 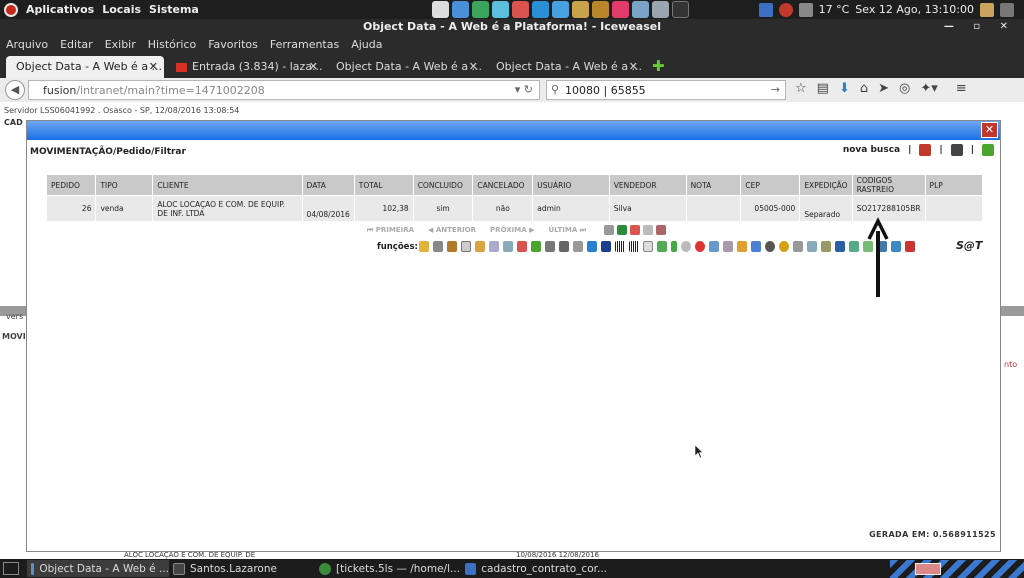 I want to click on tab-object-data-1: Object Data - A Web é a ... ✕, so click(x=85, y=67).